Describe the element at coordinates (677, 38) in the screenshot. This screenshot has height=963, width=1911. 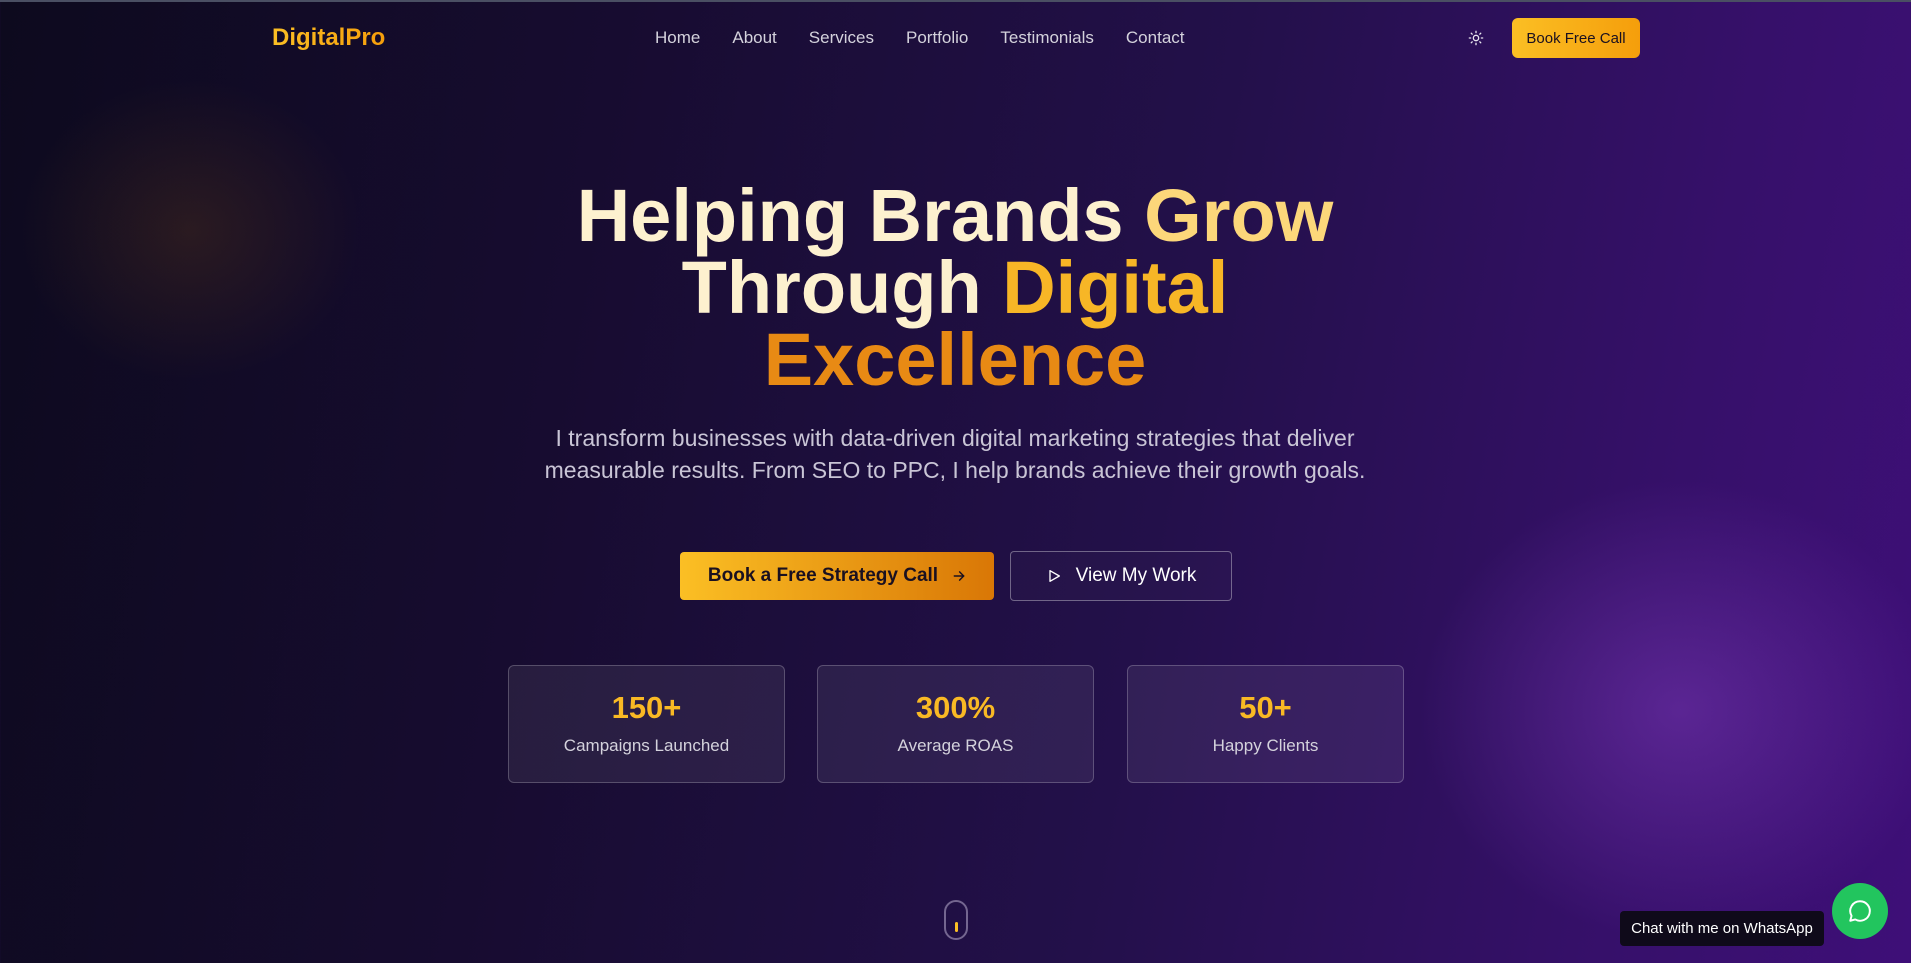
I see `nav-link-home: Home` at that location.